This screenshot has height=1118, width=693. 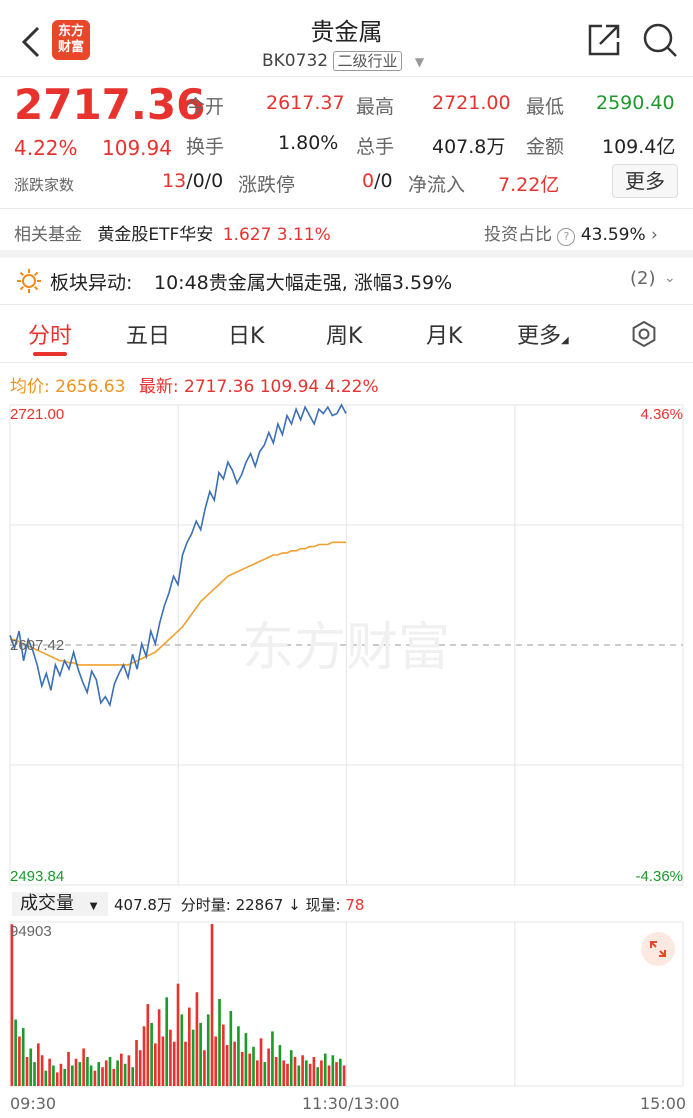 I want to click on gear-icon, so click(x=644, y=334).